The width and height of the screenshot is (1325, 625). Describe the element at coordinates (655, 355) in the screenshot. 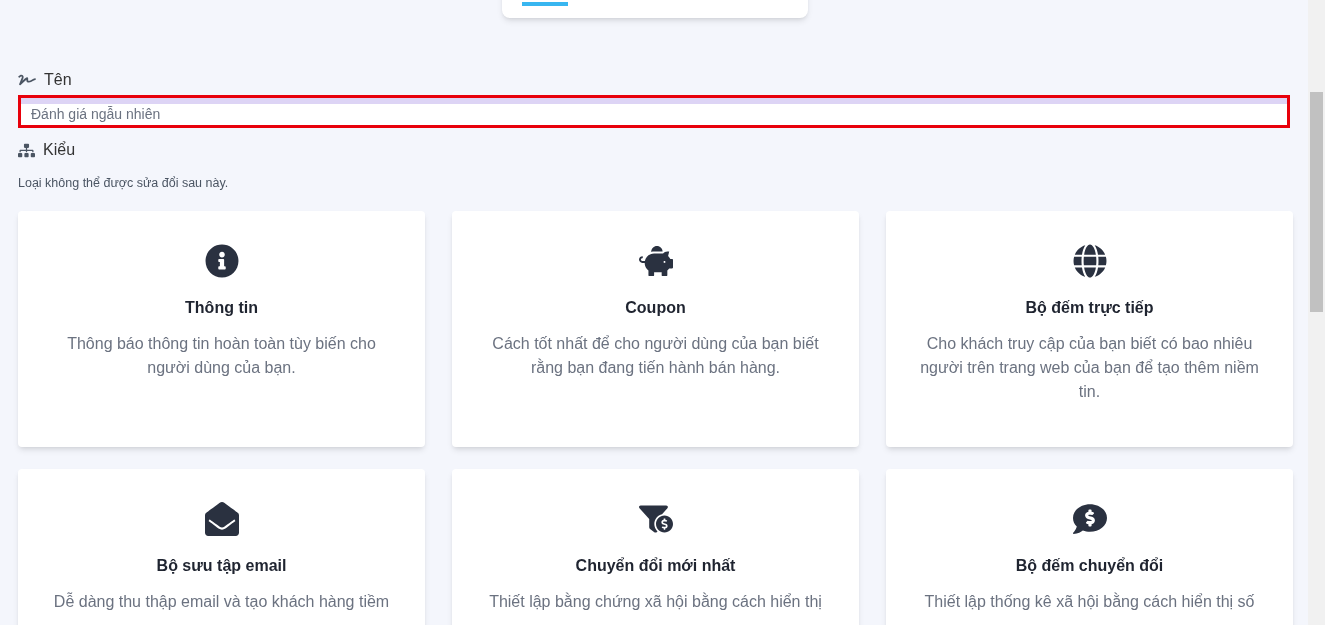

I see `card-description: Cách tốt nhất để cho người dùng của bạn biết rằng bạn đang tiến hành bán hàng.` at that location.